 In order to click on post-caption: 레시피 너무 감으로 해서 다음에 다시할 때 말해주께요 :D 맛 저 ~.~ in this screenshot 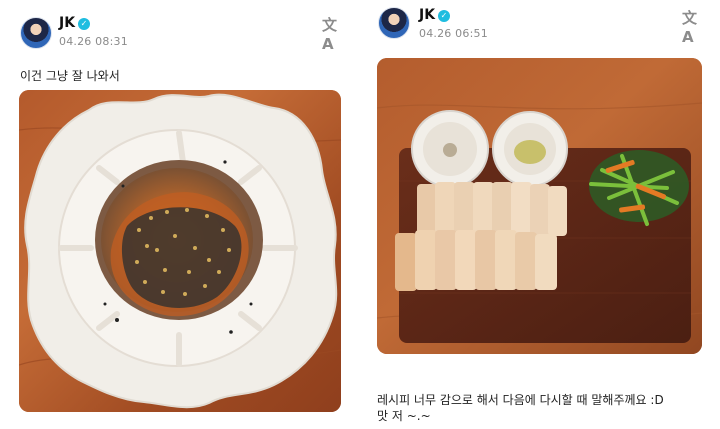, I will do `click(520, 408)`.